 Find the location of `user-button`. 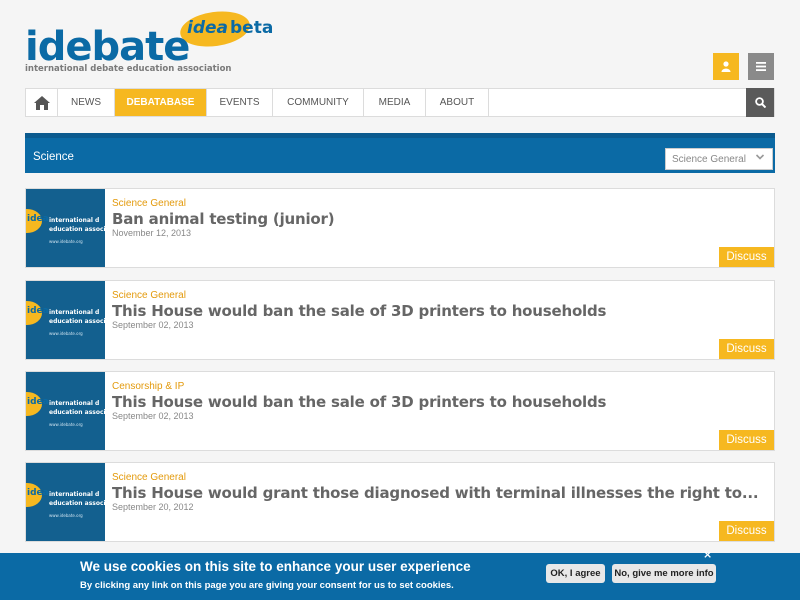

user-button is located at coordinates (726, 66).